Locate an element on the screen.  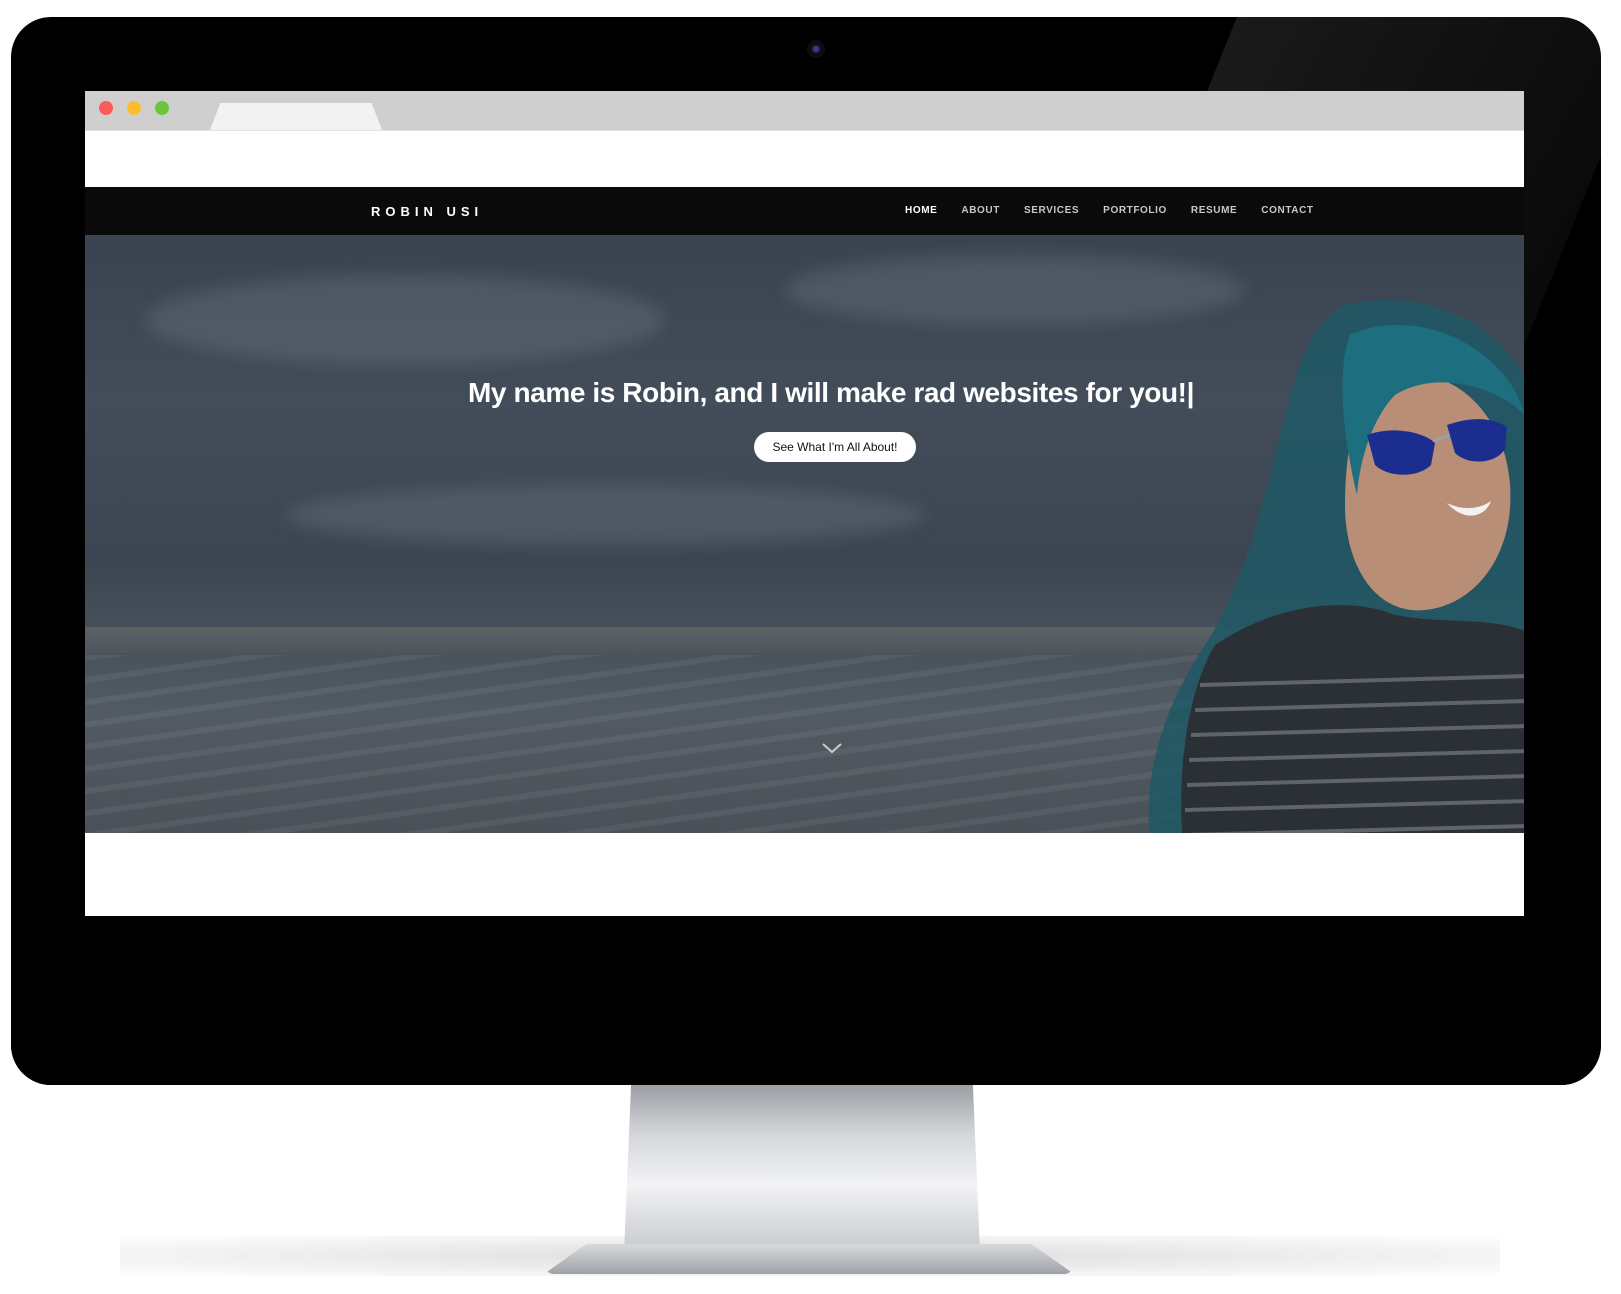
maximize-window-button is located at coordinates (162, 108).